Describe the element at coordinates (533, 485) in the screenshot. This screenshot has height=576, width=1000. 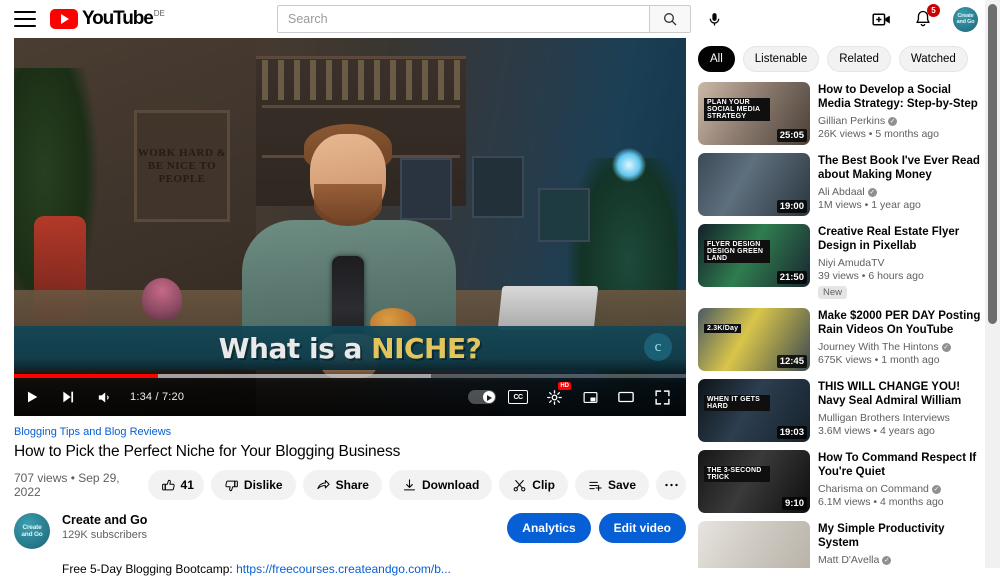
I see `clip-button: Clip` at that location.